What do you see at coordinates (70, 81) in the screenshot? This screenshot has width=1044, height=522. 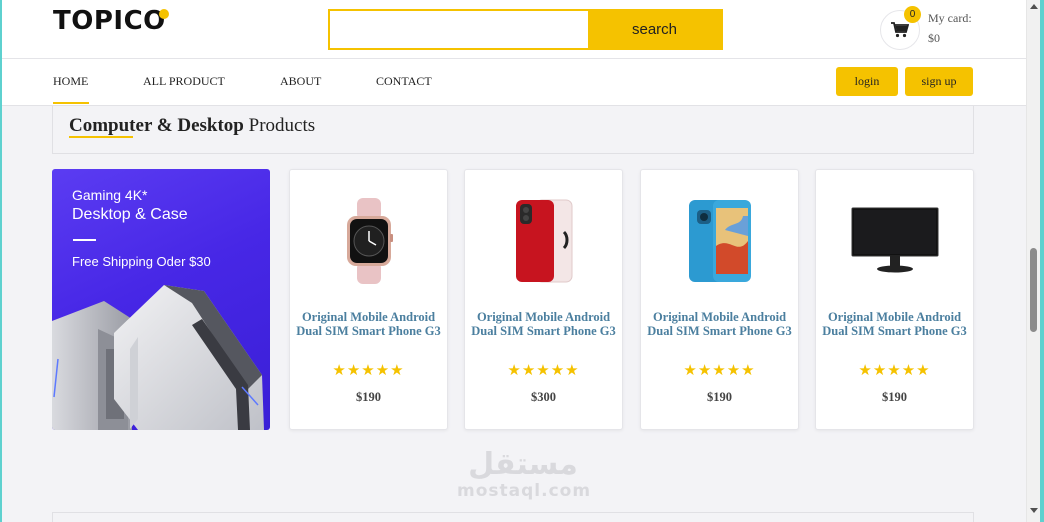 I see `nav-item-home: HOME` at bounding box center [70, 81].